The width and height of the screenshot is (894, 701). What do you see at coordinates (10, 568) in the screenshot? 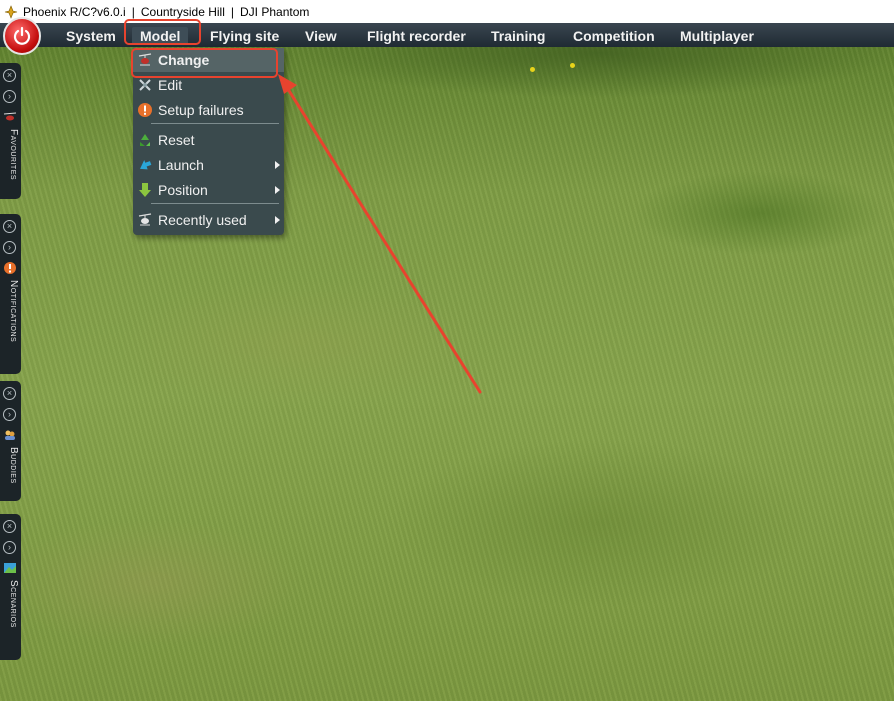
I see `scenario-icon` at bounding box center [10, 568].